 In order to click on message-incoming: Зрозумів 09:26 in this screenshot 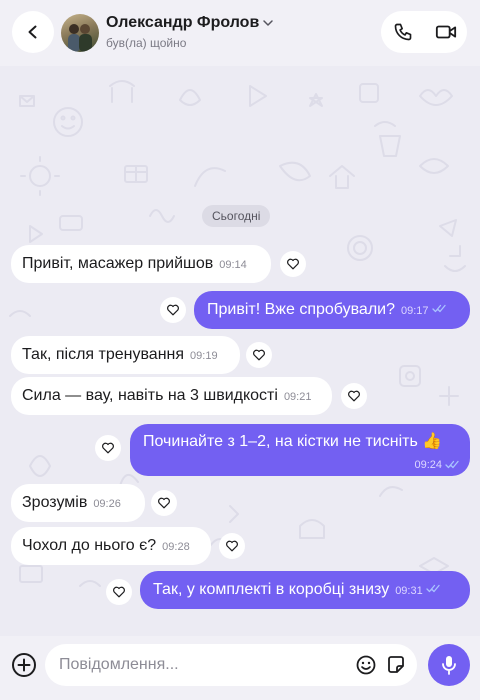, I will do `click(78, 503)`.